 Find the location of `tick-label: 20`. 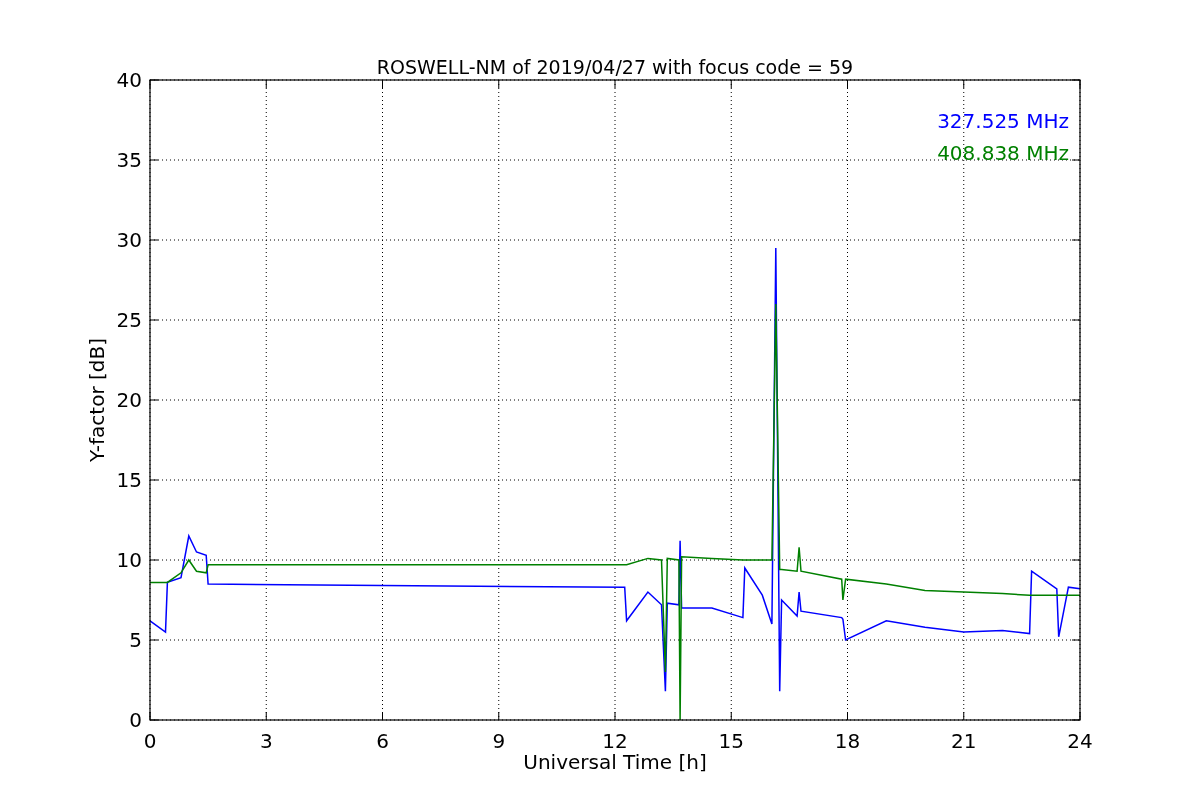

tick-label: 20 is located at coordinates (129, 400).